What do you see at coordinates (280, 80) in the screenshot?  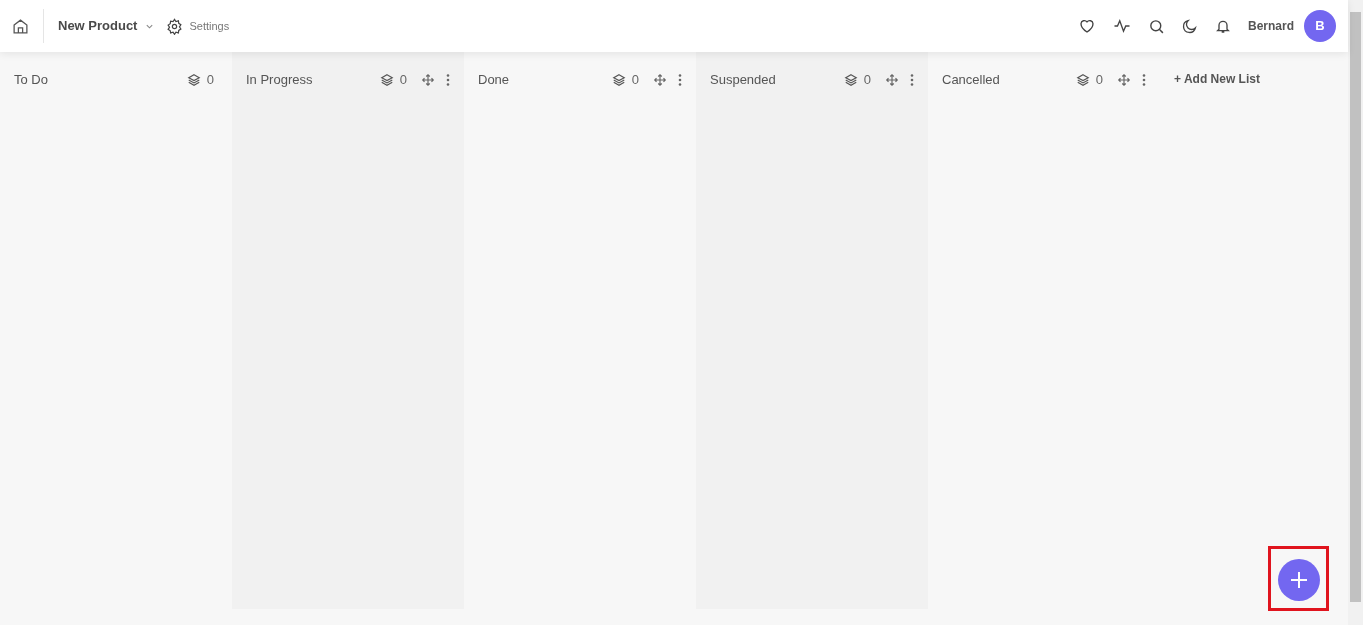 I see `list-title: In Progress` at bounding box center [280, 80].